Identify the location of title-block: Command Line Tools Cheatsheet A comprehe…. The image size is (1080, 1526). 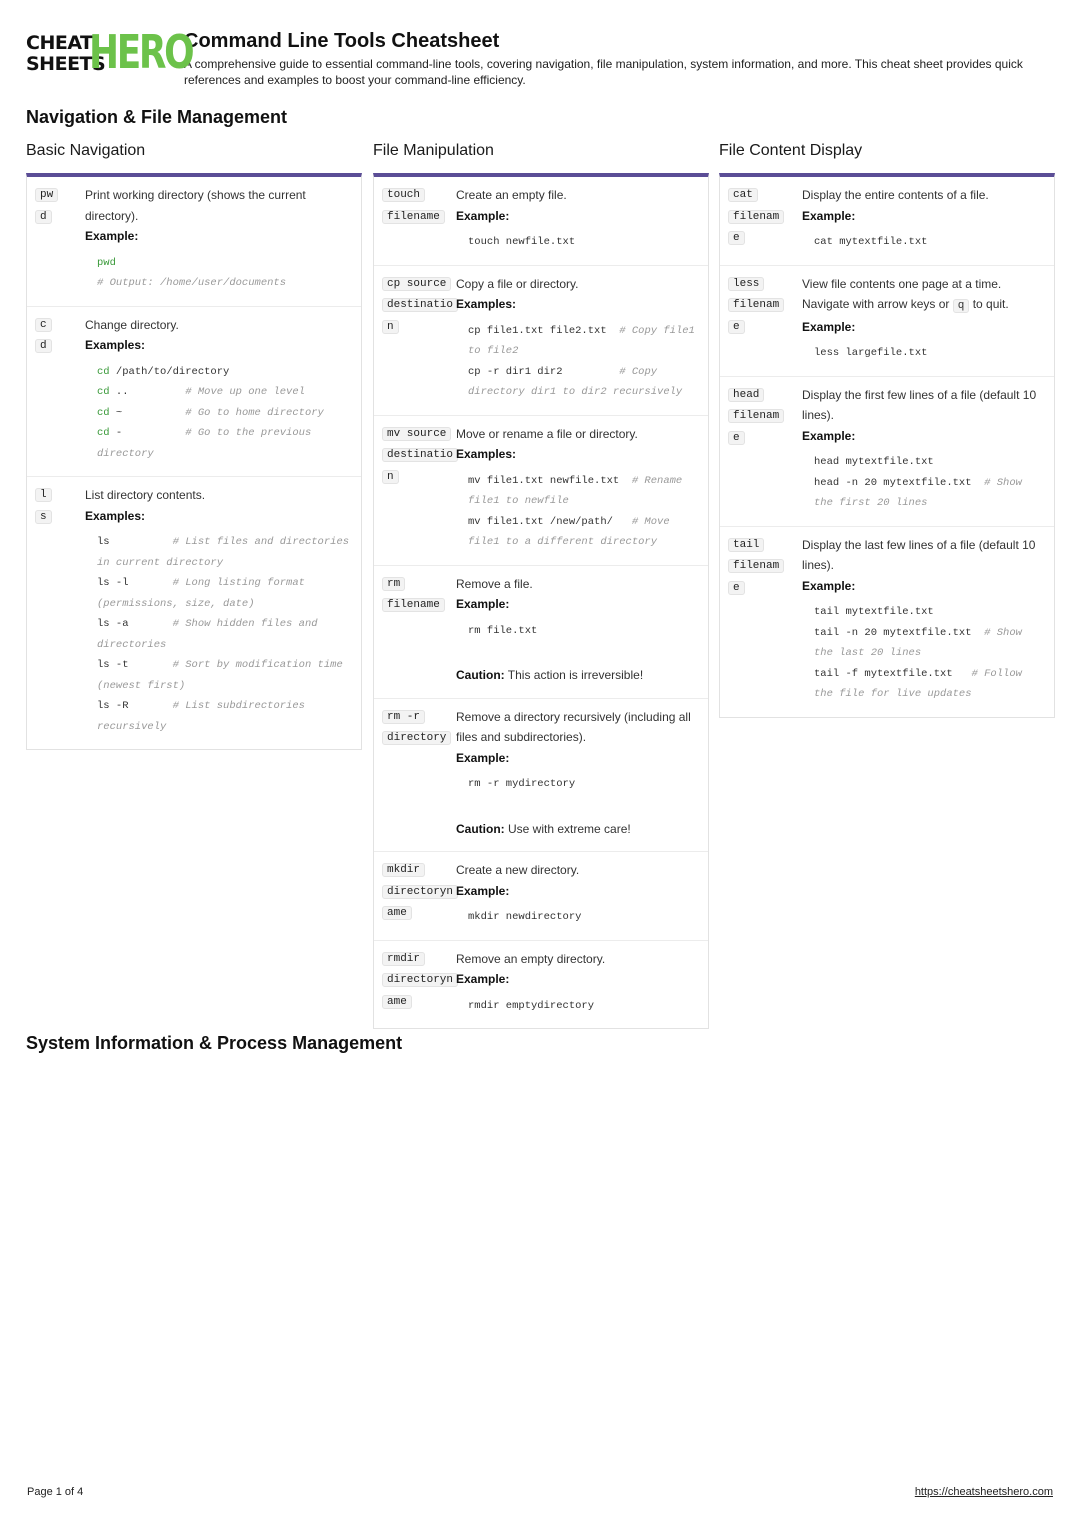
(619, 59).